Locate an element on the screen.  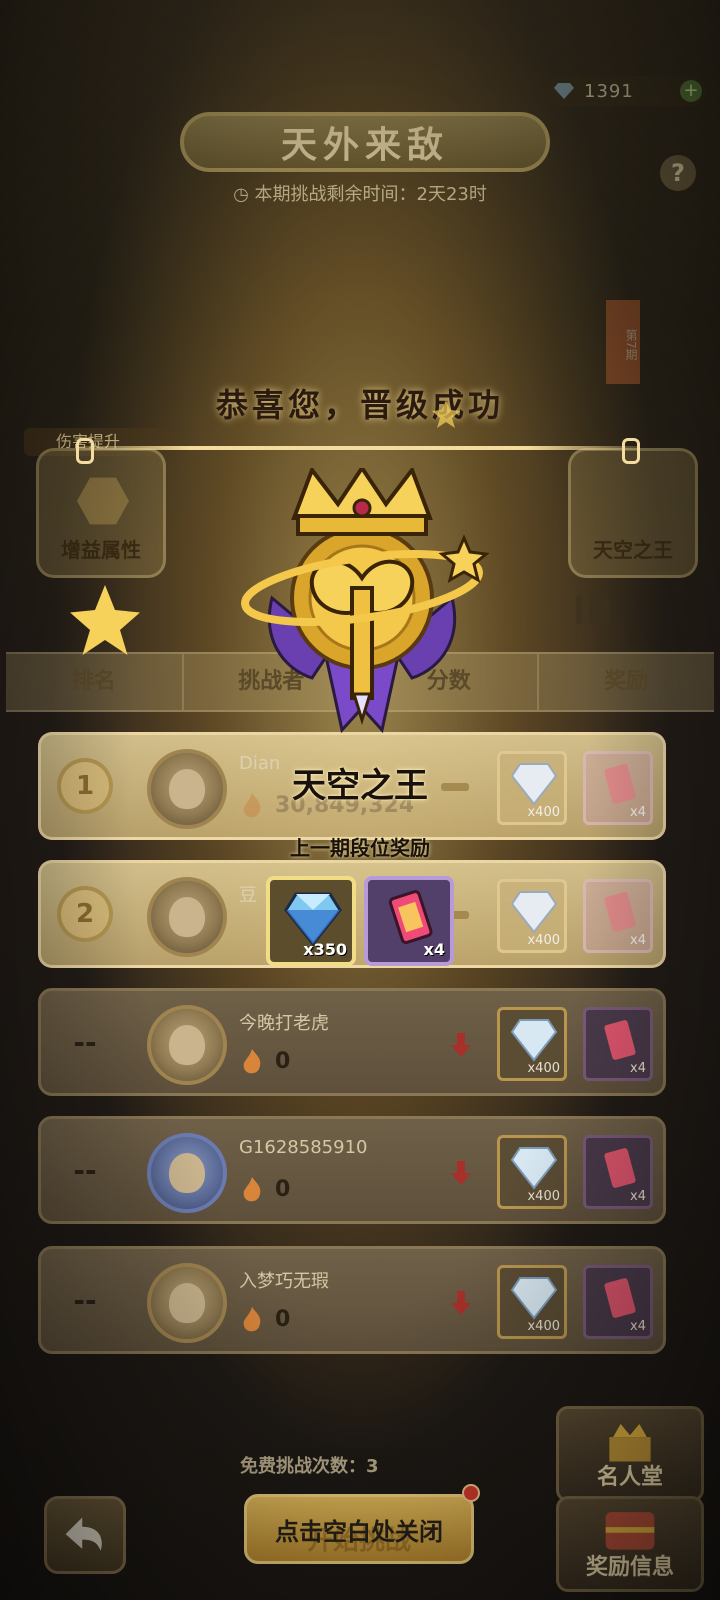
popup-gem-reward: x350 is located at coordinates (311, 921).